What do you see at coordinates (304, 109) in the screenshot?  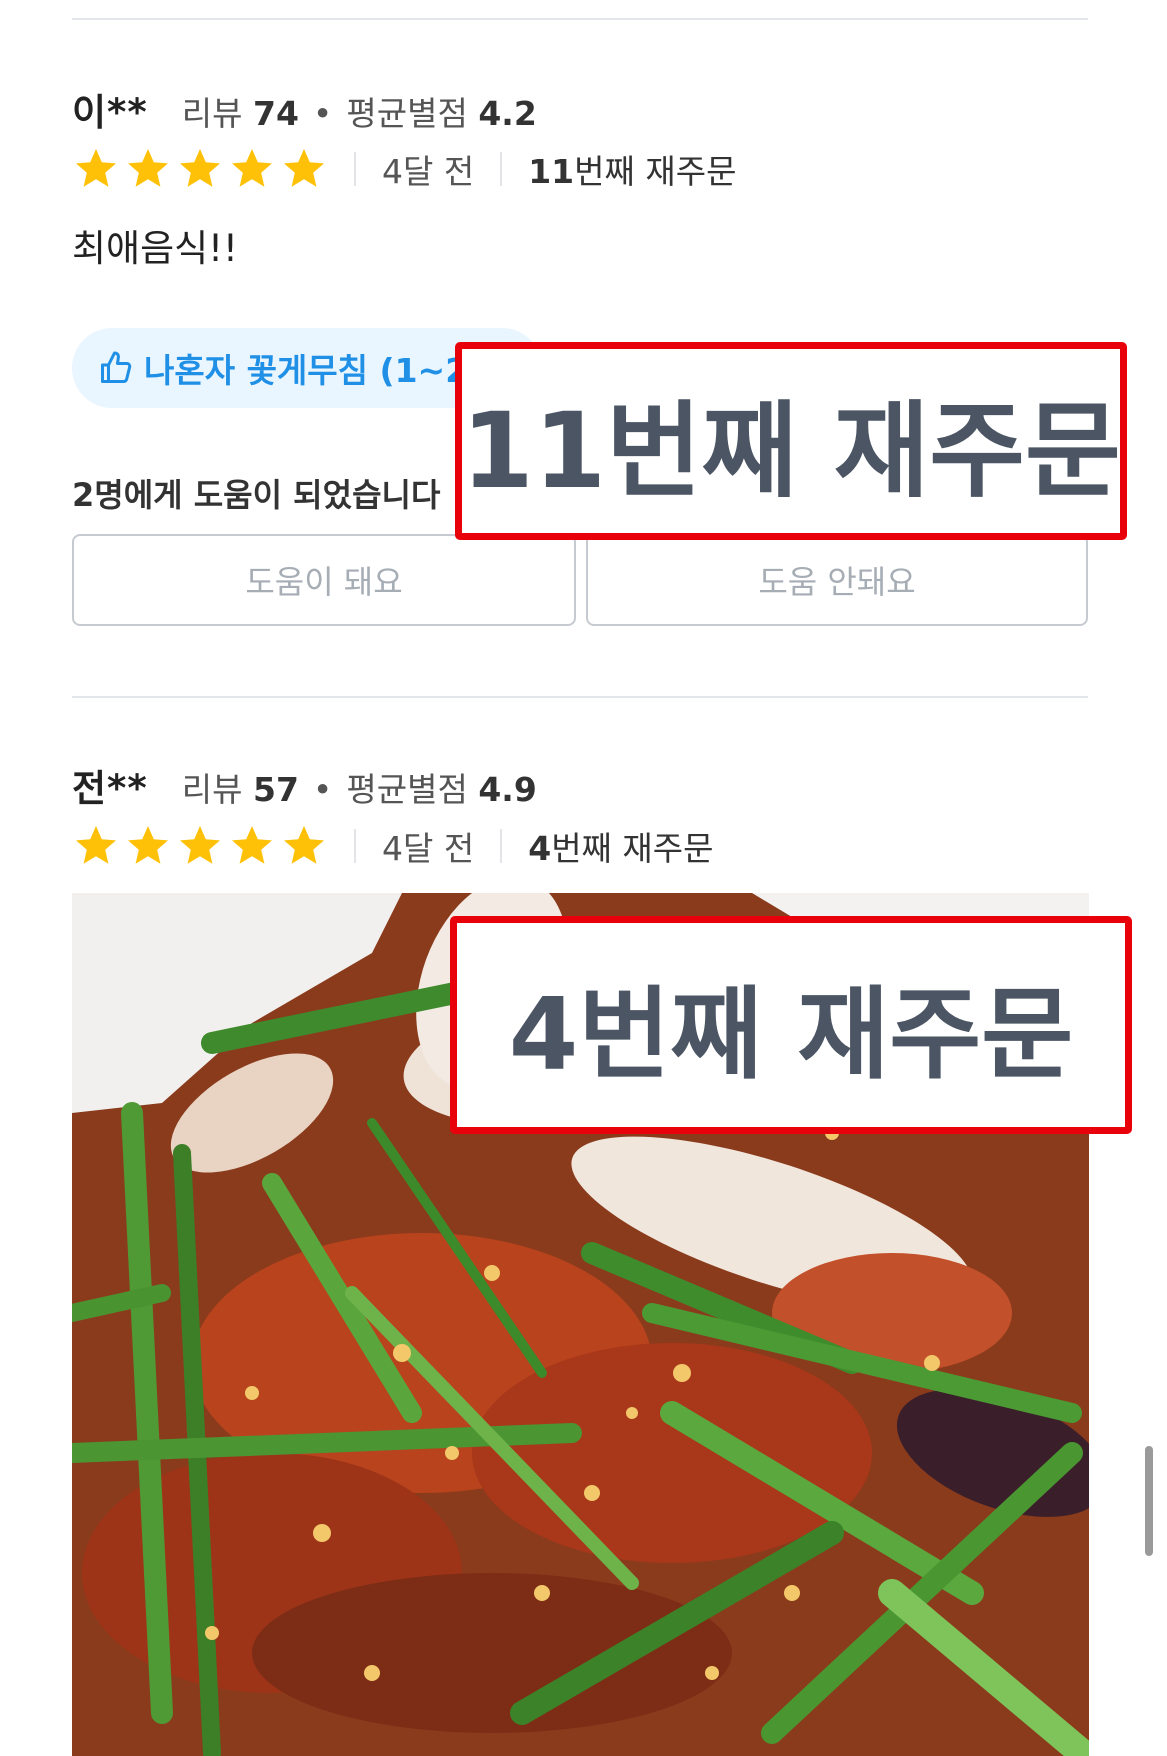 I see `review-meta: 이** 리뷰 74 • 평균별점 4.2` at bounding box center [304, 109].